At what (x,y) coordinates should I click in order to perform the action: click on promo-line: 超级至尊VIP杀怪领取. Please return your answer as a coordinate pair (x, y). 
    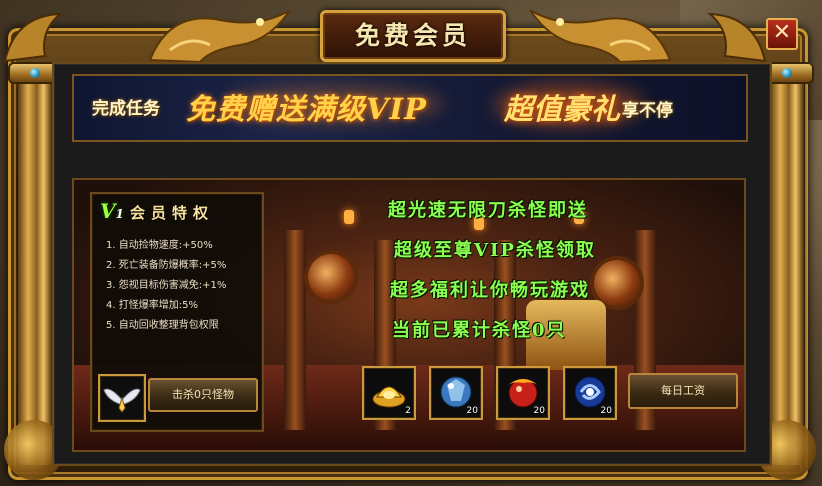
    Looking at the image, I should click on (495, 250).